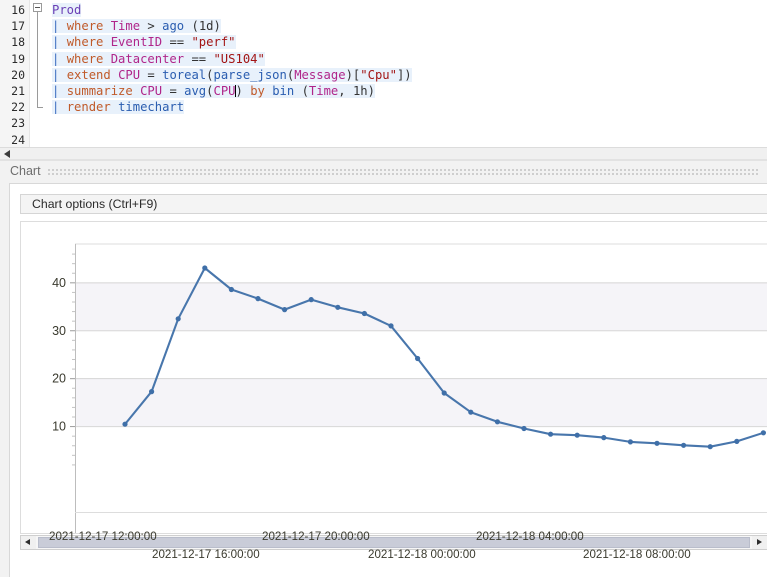 The height and width of the screenshot is (577, 767). Describe the element at coordinates (407, 42) in the screenshot. I see `code-line-18: | where EventID == "perf"` at that location.